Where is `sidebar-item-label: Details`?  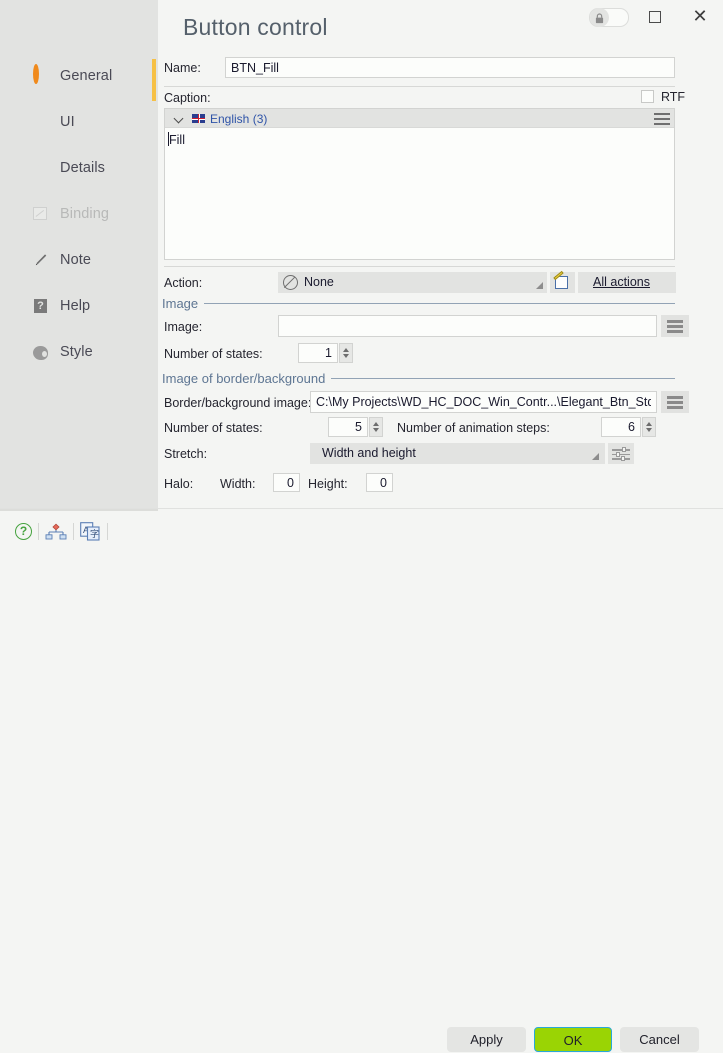 sidebar-item-label: Details is located at coordinates (83, 168).